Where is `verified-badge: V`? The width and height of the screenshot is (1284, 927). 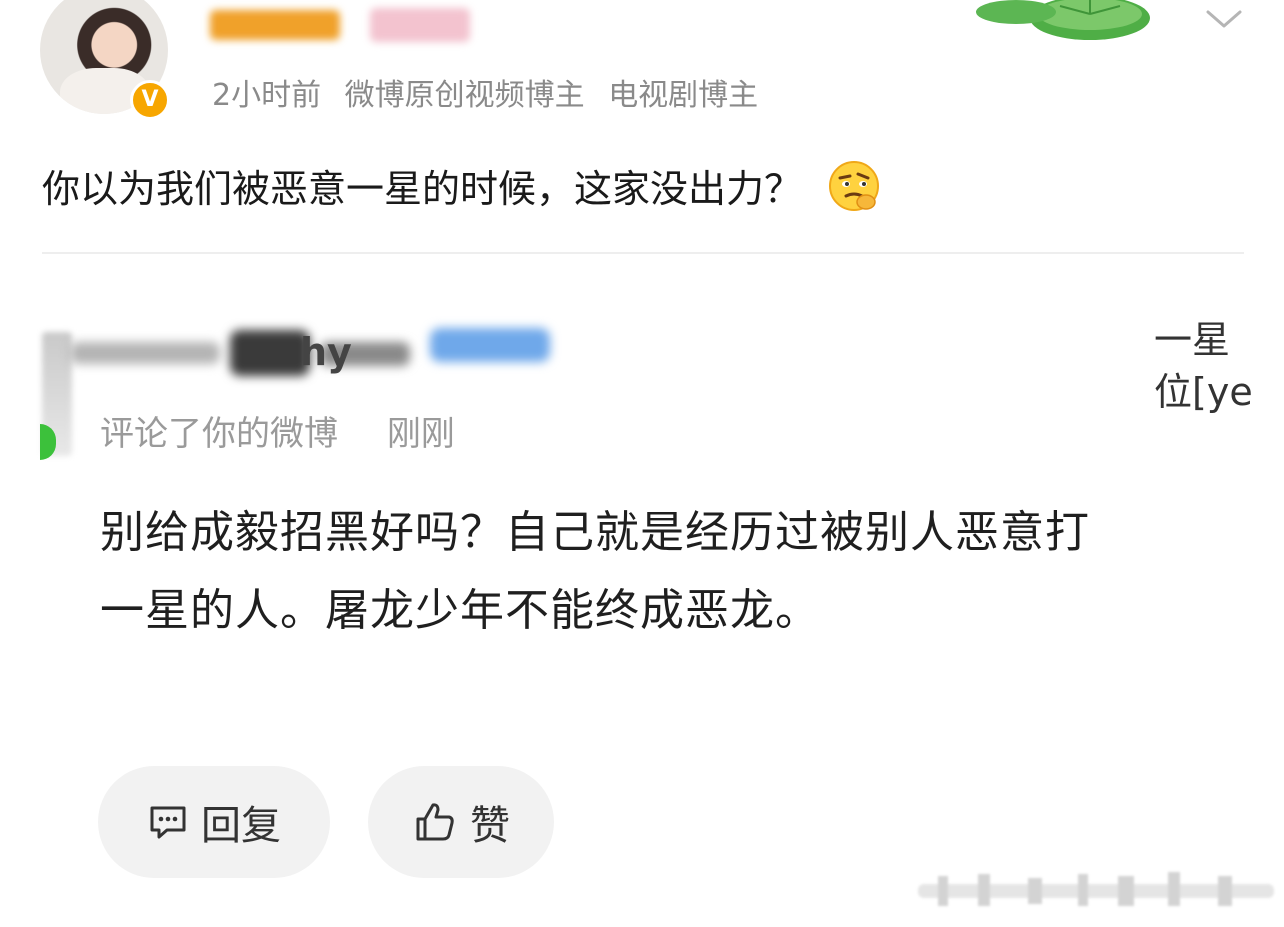 verified-badge: V is located at coordinates (150, 100).